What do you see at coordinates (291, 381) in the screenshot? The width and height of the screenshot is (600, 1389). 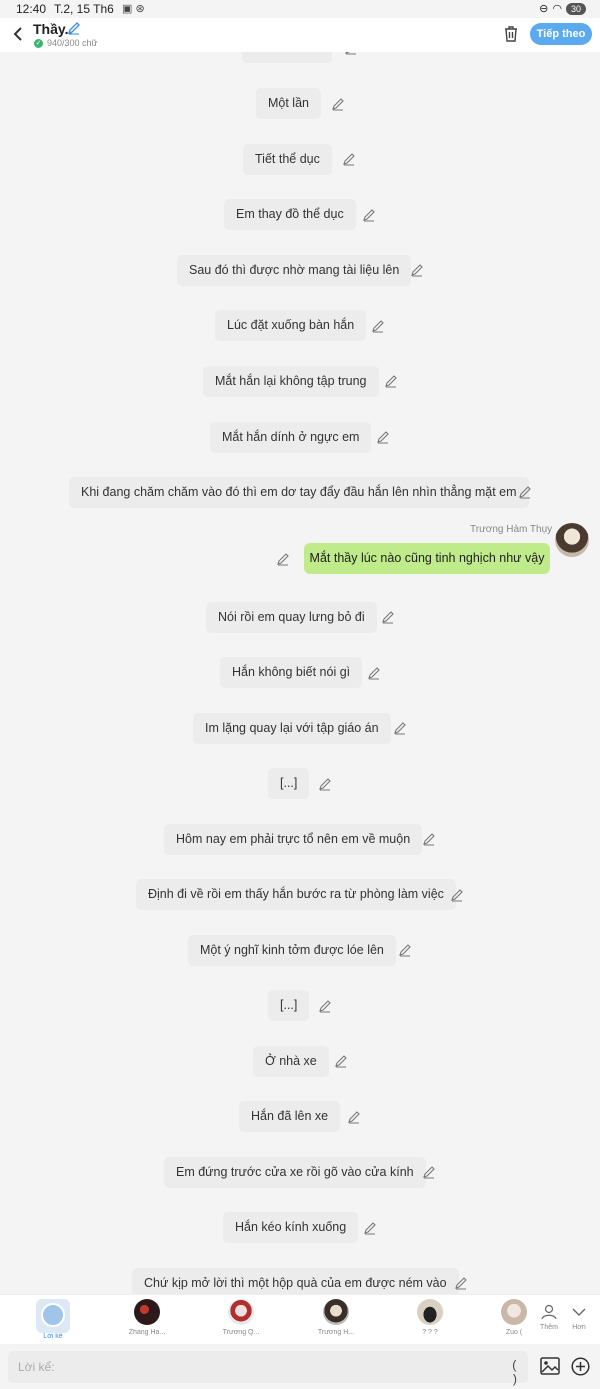 I see `narration-message: Mắt hắn lại không tập trung` at bounding box center [291, 381].